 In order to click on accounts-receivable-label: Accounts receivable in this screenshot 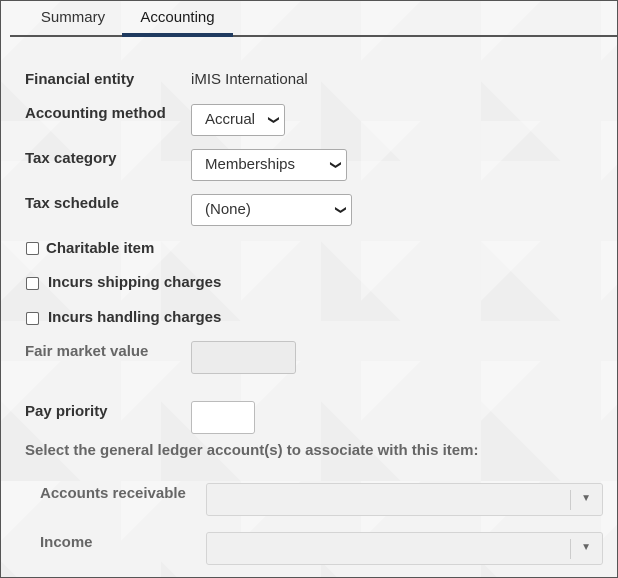, I will do `click(113, 493)`.